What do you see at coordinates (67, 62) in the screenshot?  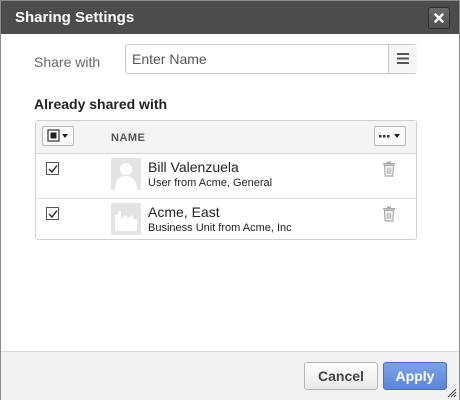 I see `share-with-label: Share with` at bounding box center [67, 62].